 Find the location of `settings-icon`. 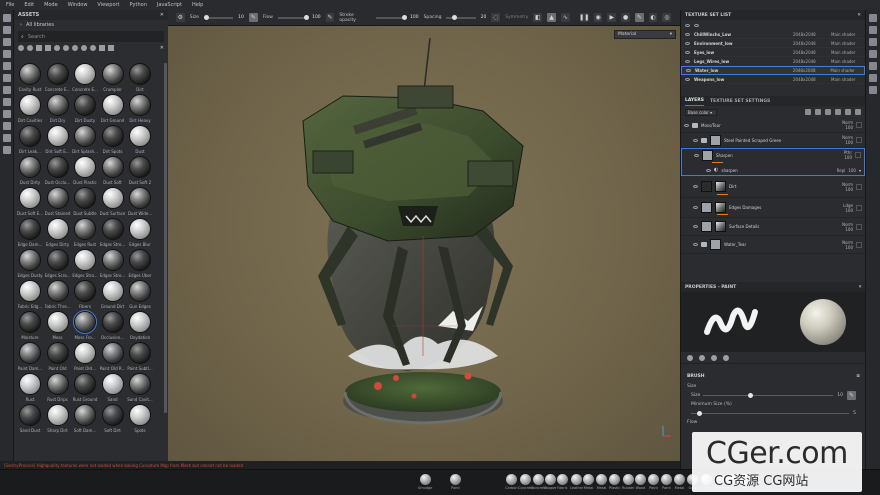

settings-icon is located at coordinates (873, 90).